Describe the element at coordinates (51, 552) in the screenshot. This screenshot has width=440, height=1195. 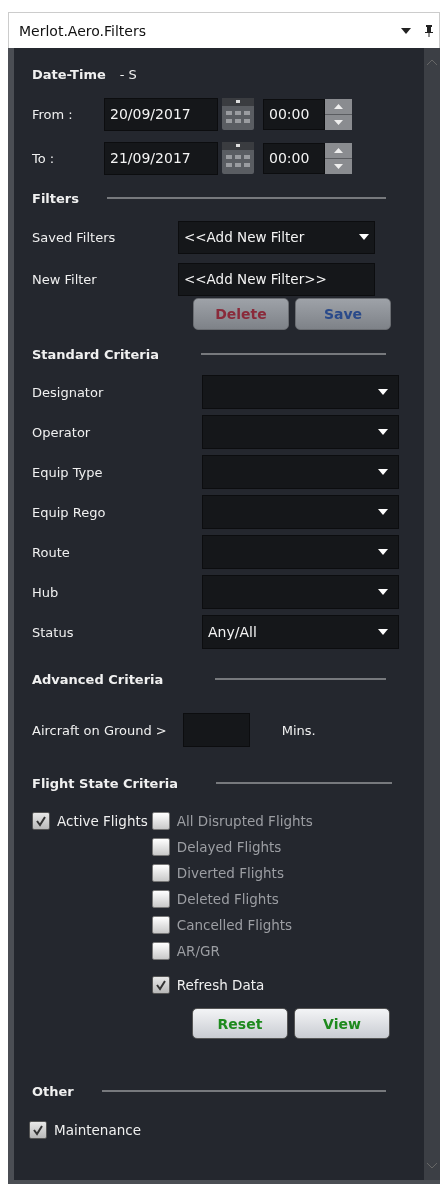
I see `field-label: Route` at that location.